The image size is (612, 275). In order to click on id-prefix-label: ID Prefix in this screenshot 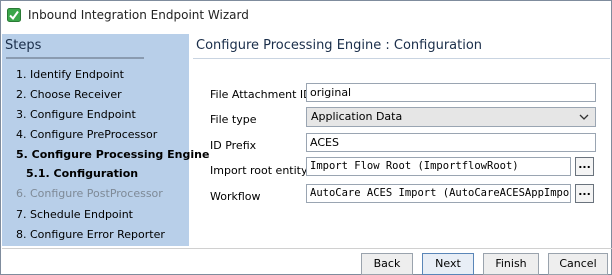, I will do `click(233, 145)`.